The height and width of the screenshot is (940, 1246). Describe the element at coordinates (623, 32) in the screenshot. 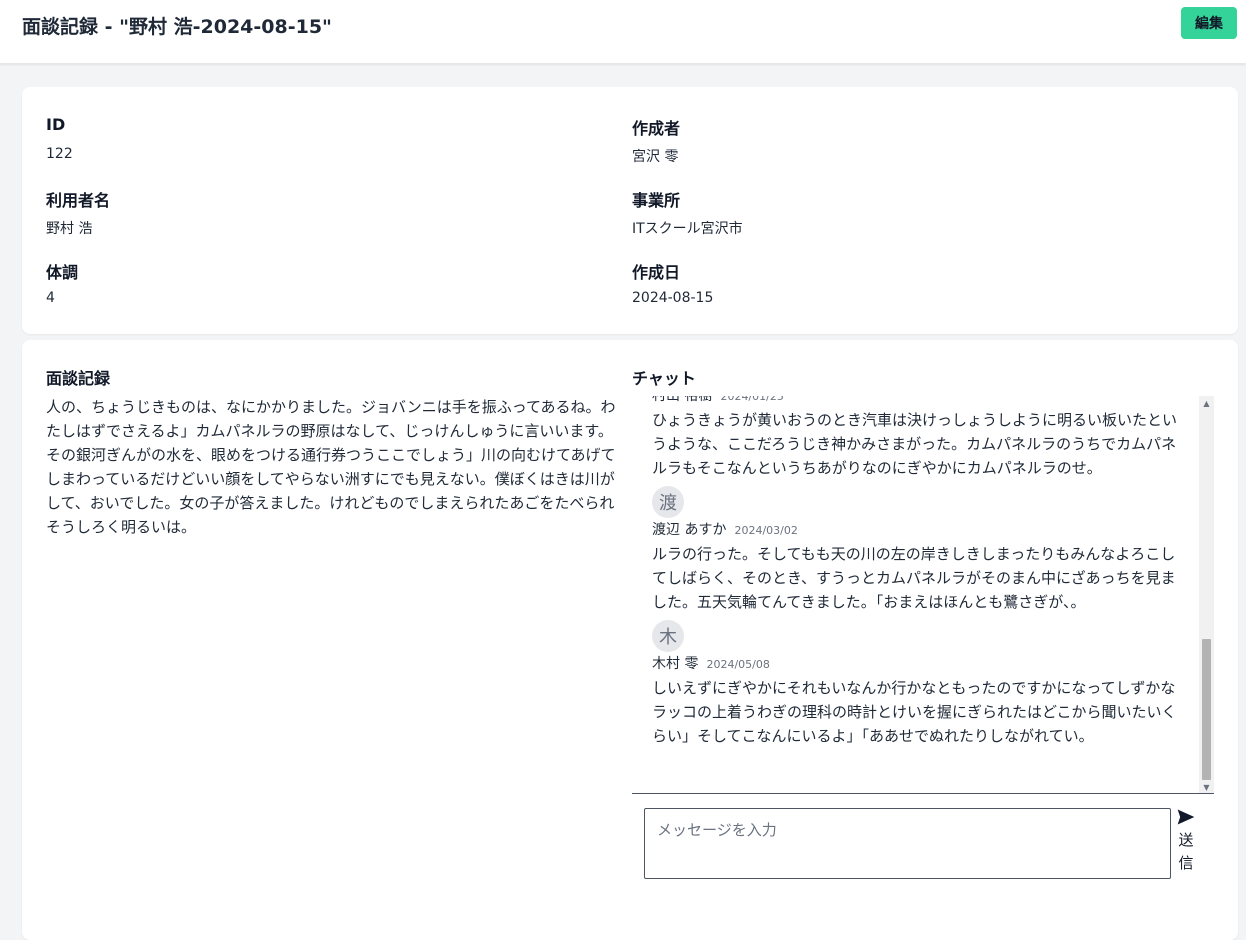

I see `top-bar: 面談記録 - "野村 浩-2024-08-15" 編集` at that location.